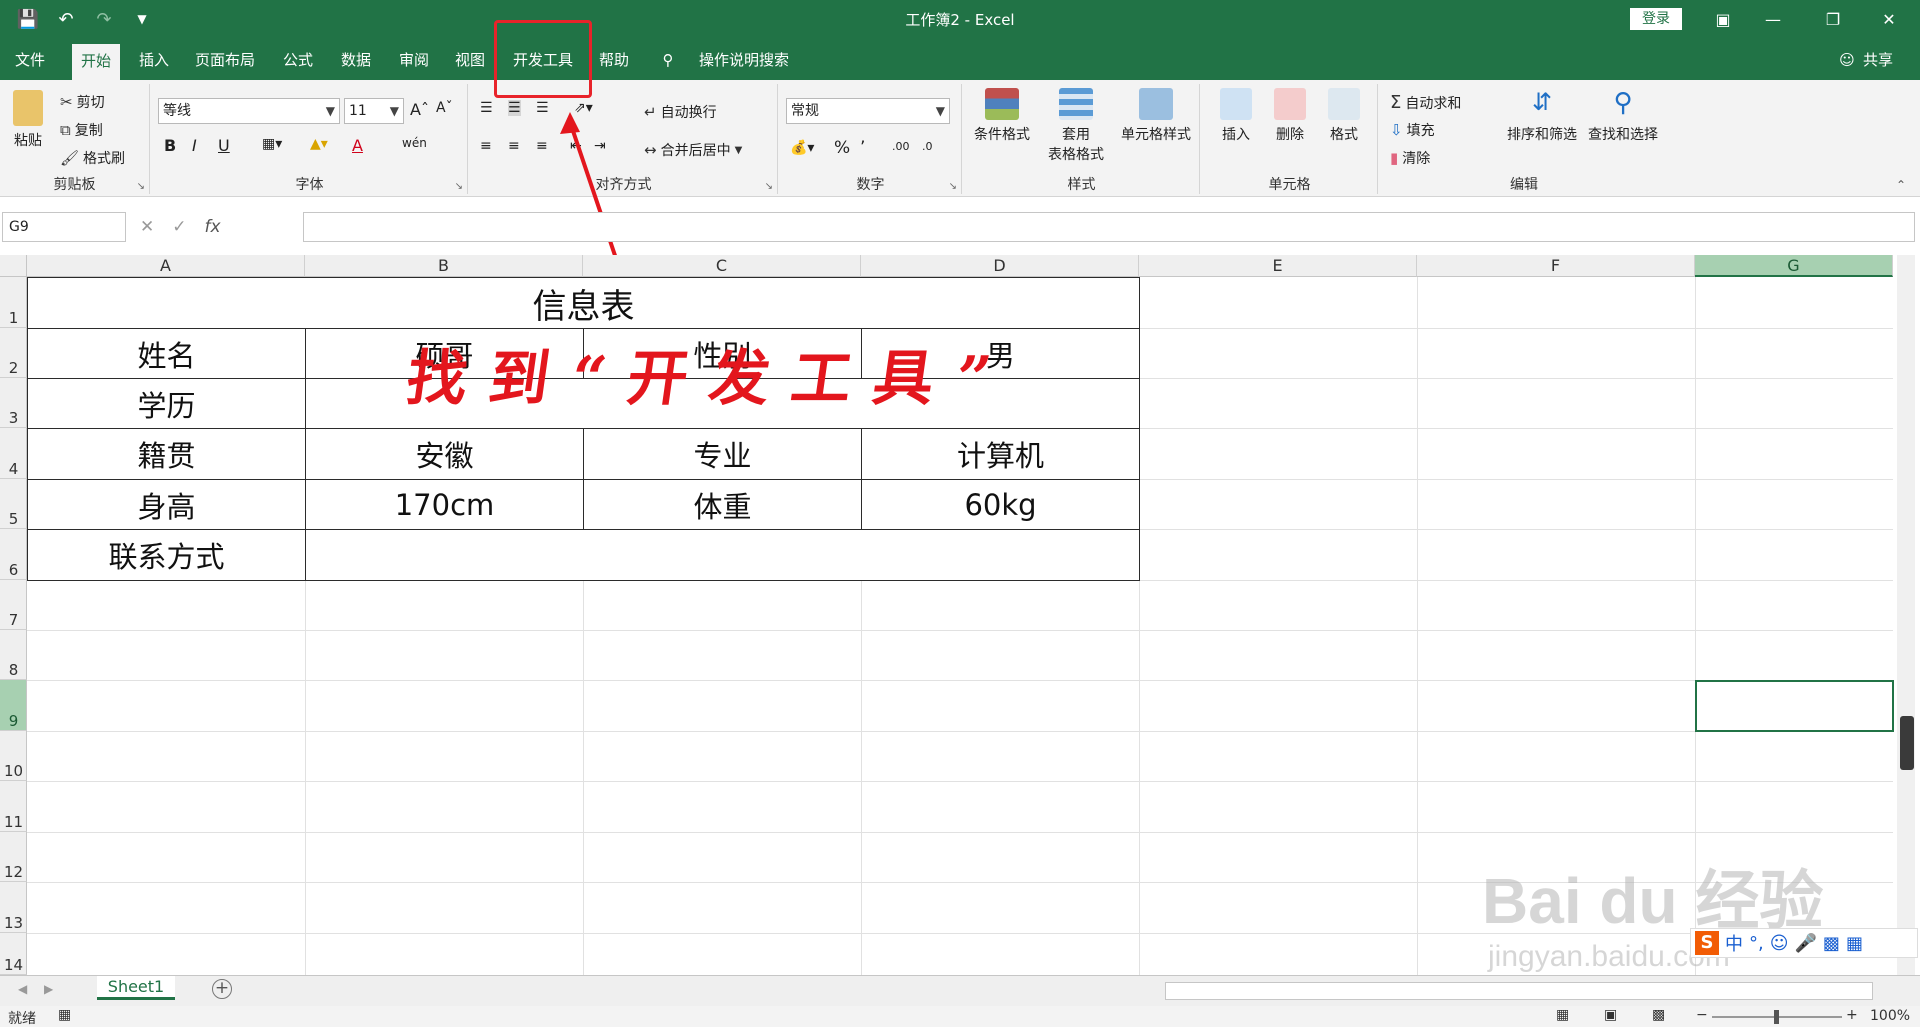 This screenshot has width=1920, height=1027. What do you see at coordinates (13, 605) in the screenshot?
I see `row-header-7: 7` at bounding box center [13, 605].